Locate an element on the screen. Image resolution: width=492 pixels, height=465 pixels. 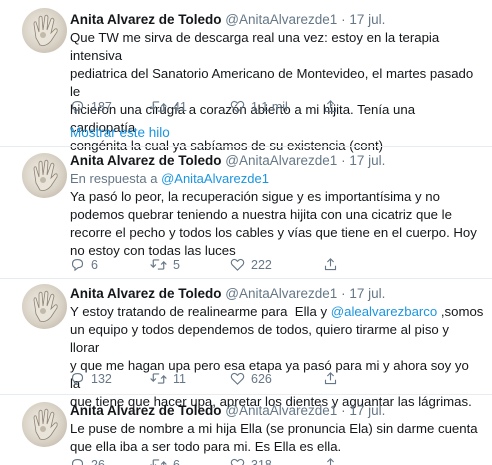
like-button: 222 is located at coordinates (251, 264).